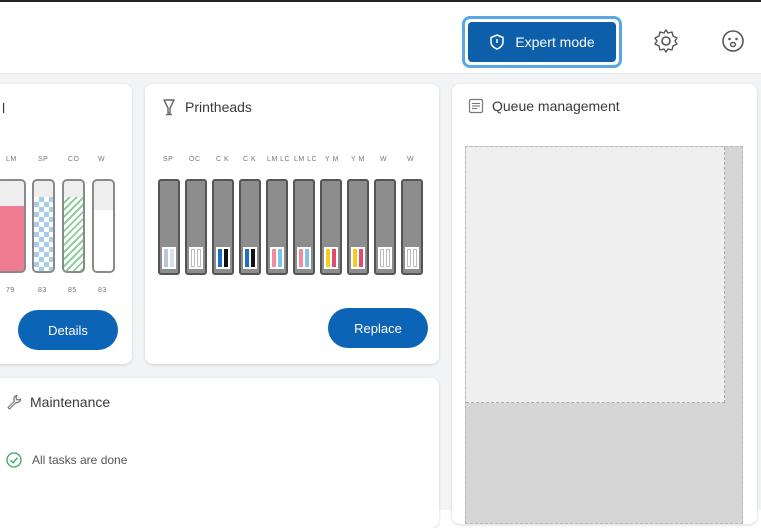 The height and width of the screenshot is (528, 761). I want to click on expert-mode-button: Expert mode, so click(542, 42).